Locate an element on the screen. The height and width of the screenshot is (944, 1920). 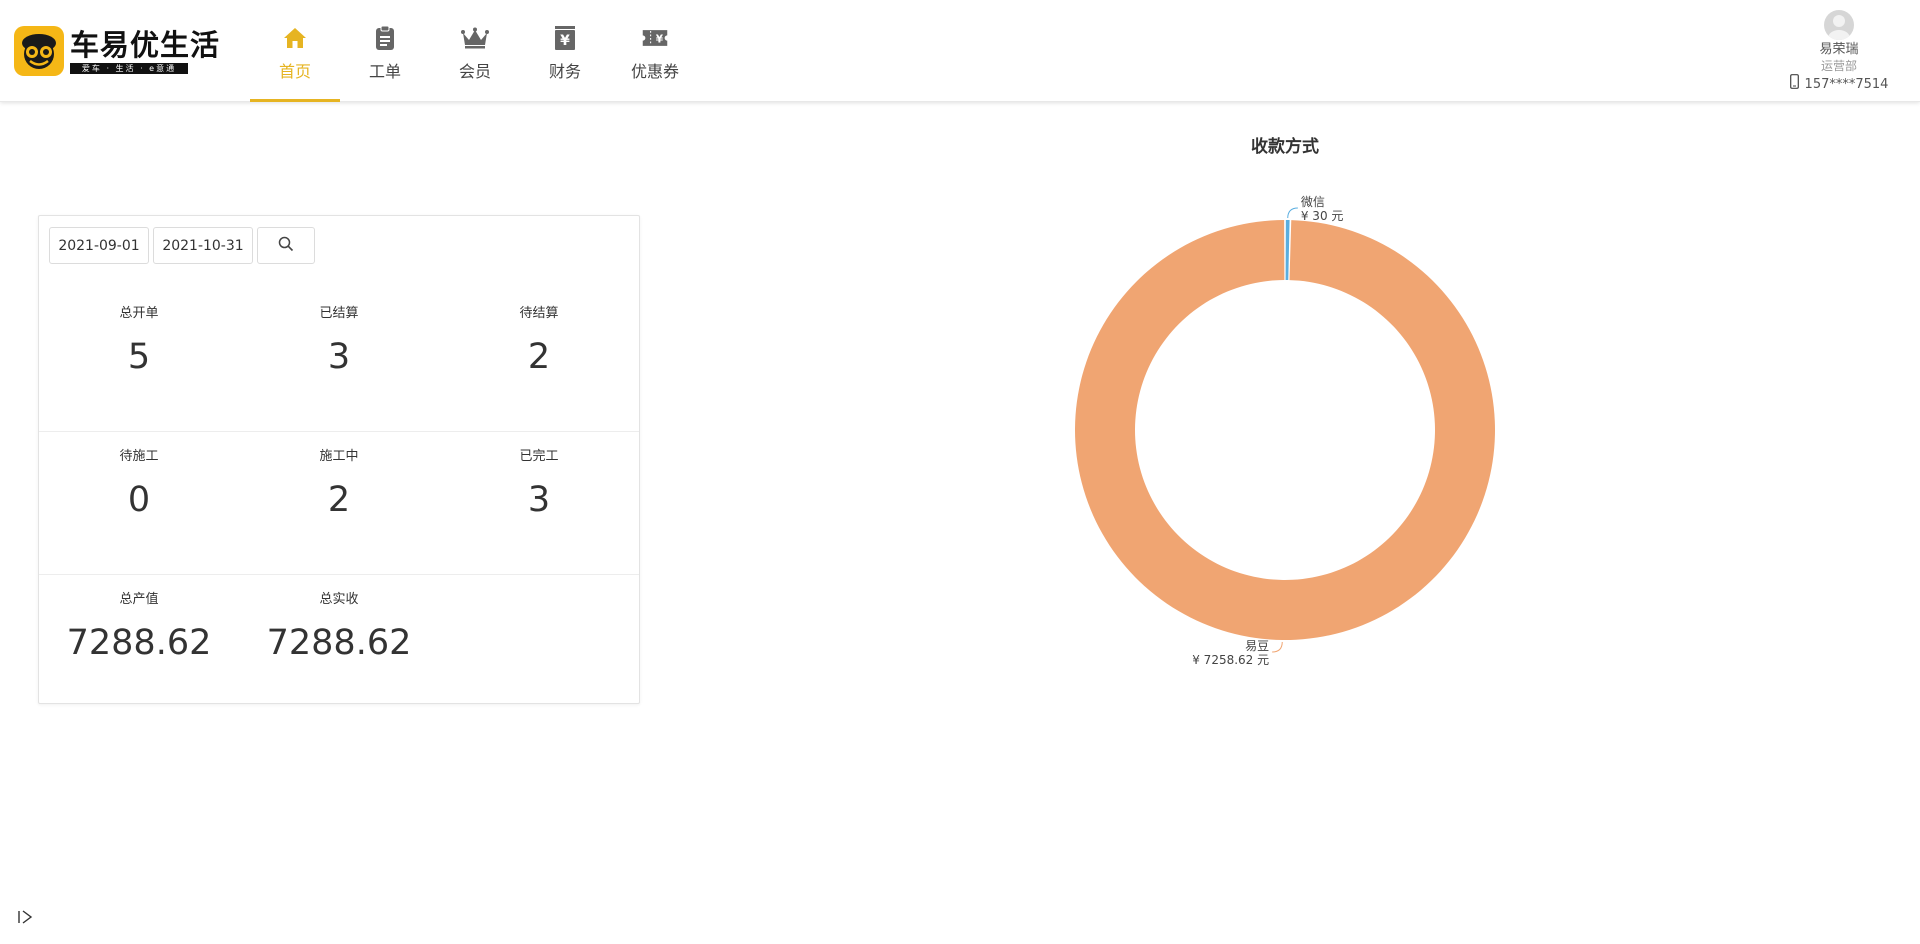
slice-value-label: ¥ 7258.62 元 is located at coordinates (1230, 660).